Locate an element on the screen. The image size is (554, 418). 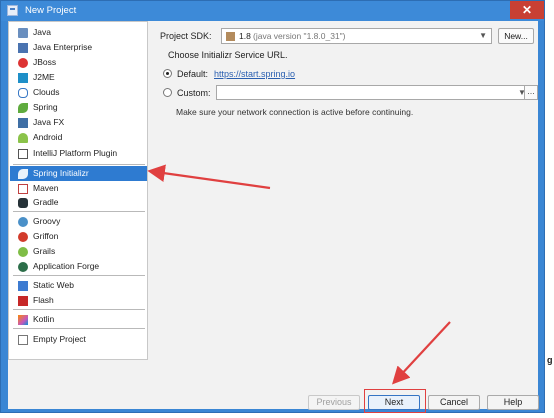
arrow-to-spring-initializr is located at coordinates (209, 177).